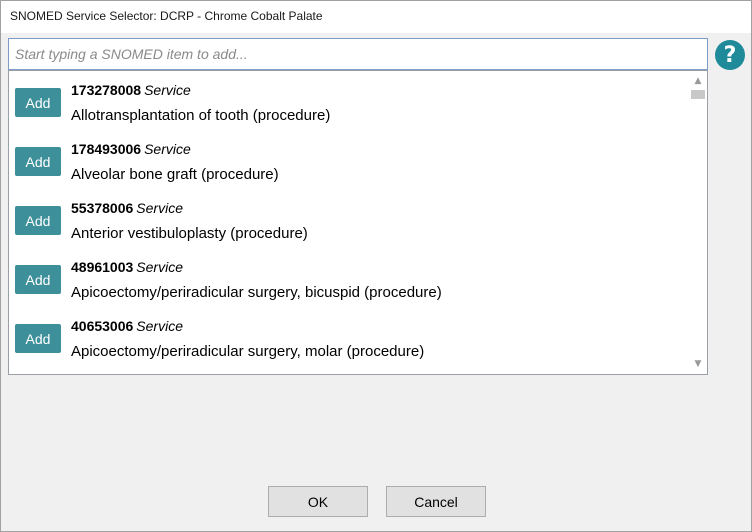 The height and width of the screenshot is (532, 752). I want to click on snomed-search-input, so click(358, 54).